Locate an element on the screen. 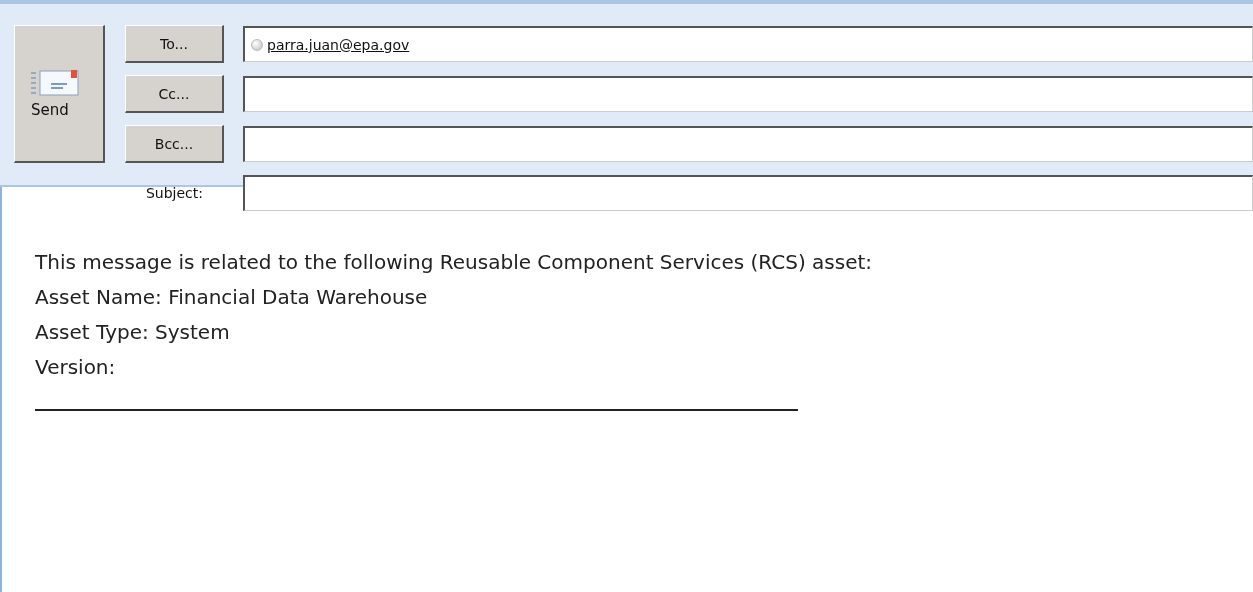 The width and height of the screenshot is (1253, 592). body-text: Asset Type: System is located at coordinates (133, 332).